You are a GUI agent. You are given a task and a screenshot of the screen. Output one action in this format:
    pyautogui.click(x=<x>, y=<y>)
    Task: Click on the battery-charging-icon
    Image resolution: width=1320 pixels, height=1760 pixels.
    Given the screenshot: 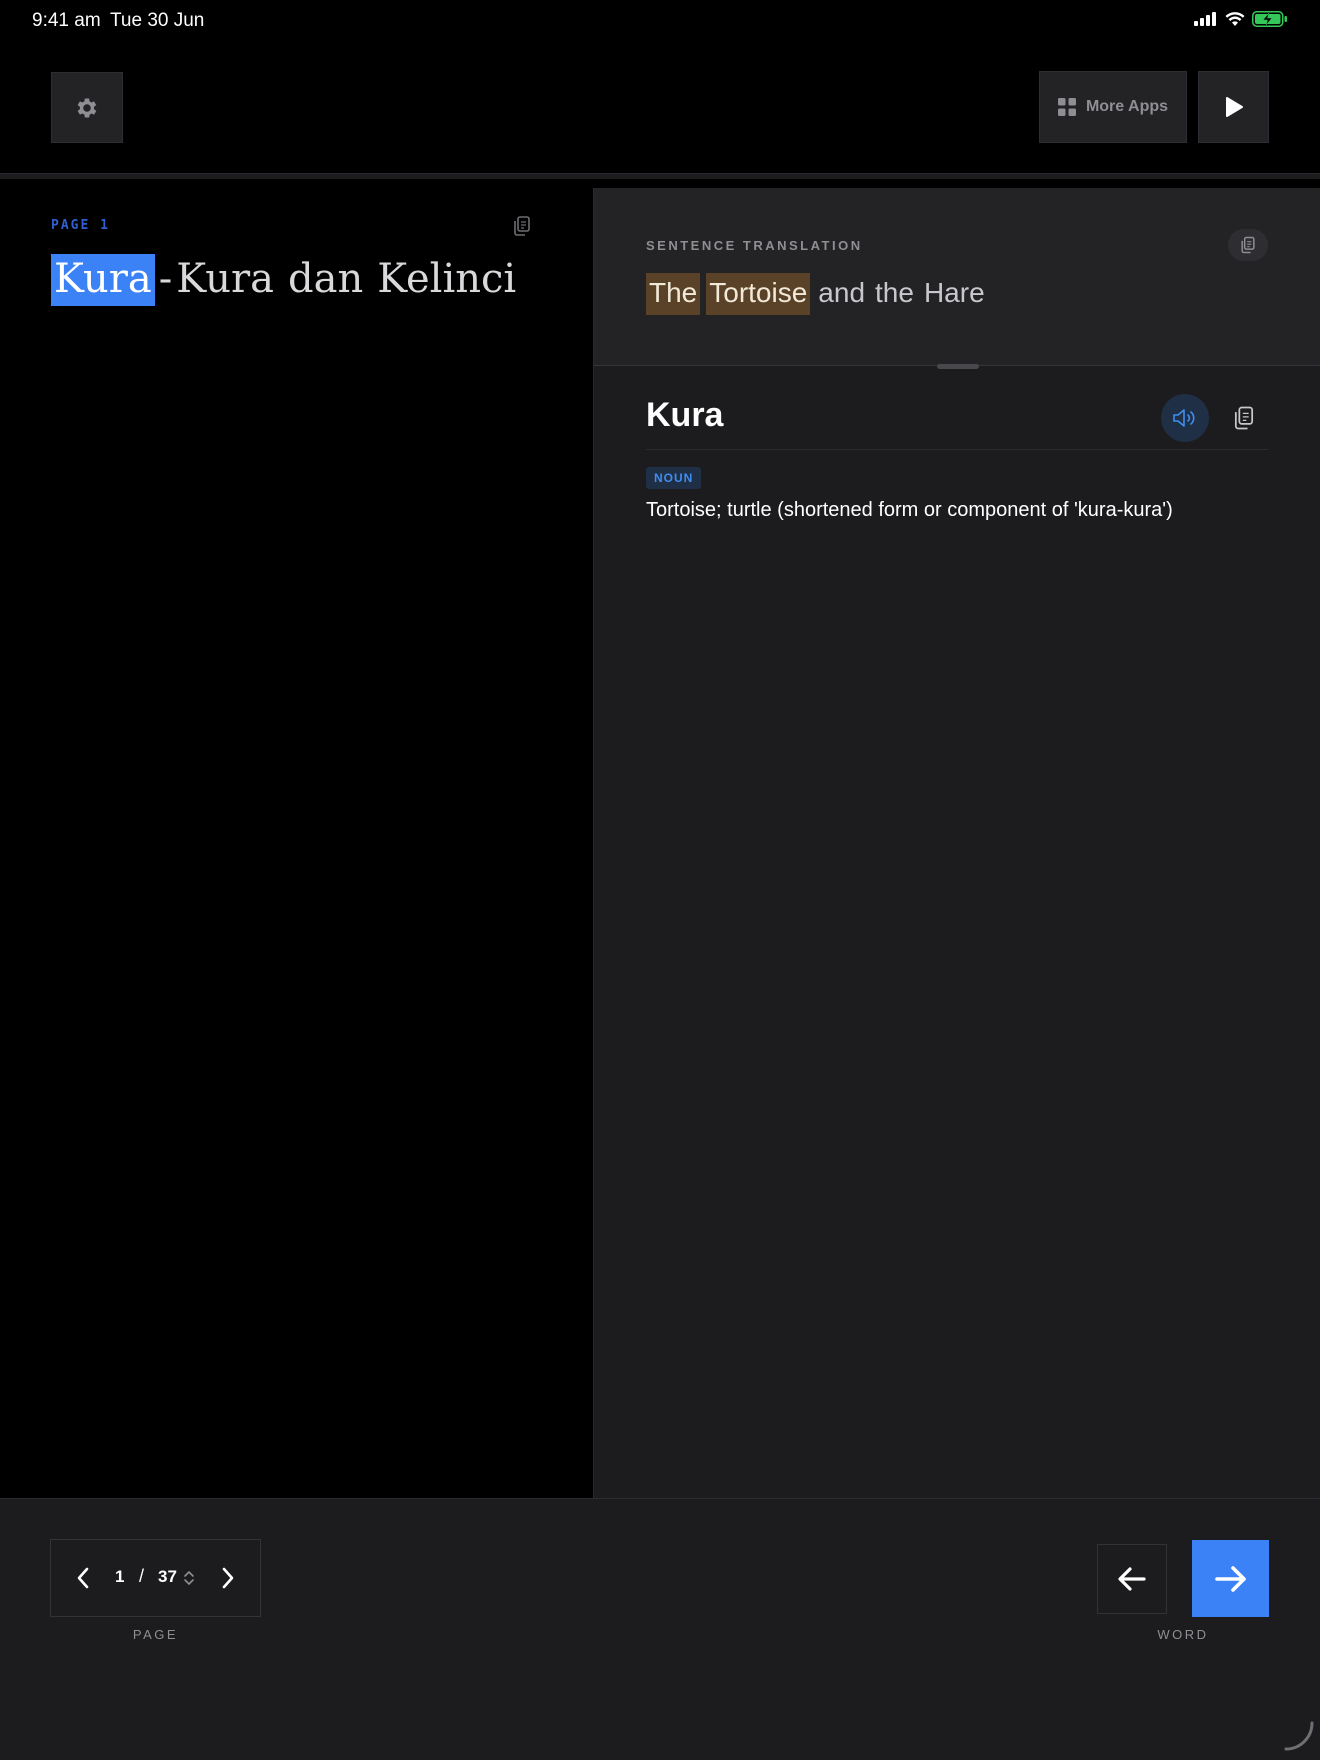 What is the action you would take?
    pyautogui.click(x=1269, y=19)
    